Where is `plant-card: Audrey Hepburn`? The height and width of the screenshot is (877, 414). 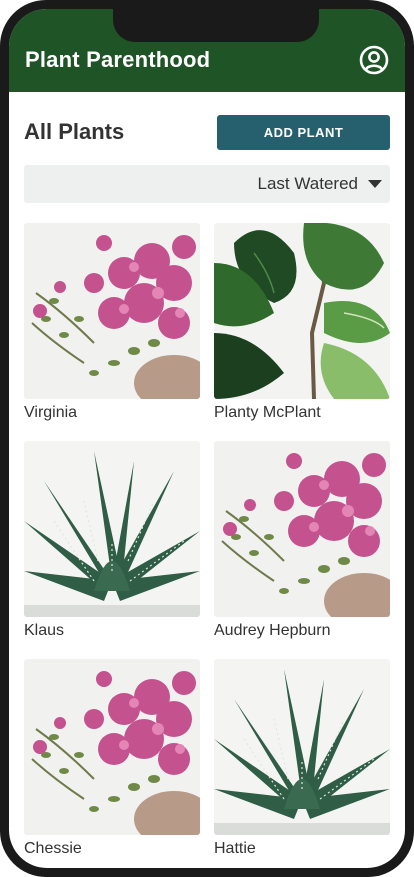 plant-card: Audrey Hepburn is located at coordinates (302, 550).